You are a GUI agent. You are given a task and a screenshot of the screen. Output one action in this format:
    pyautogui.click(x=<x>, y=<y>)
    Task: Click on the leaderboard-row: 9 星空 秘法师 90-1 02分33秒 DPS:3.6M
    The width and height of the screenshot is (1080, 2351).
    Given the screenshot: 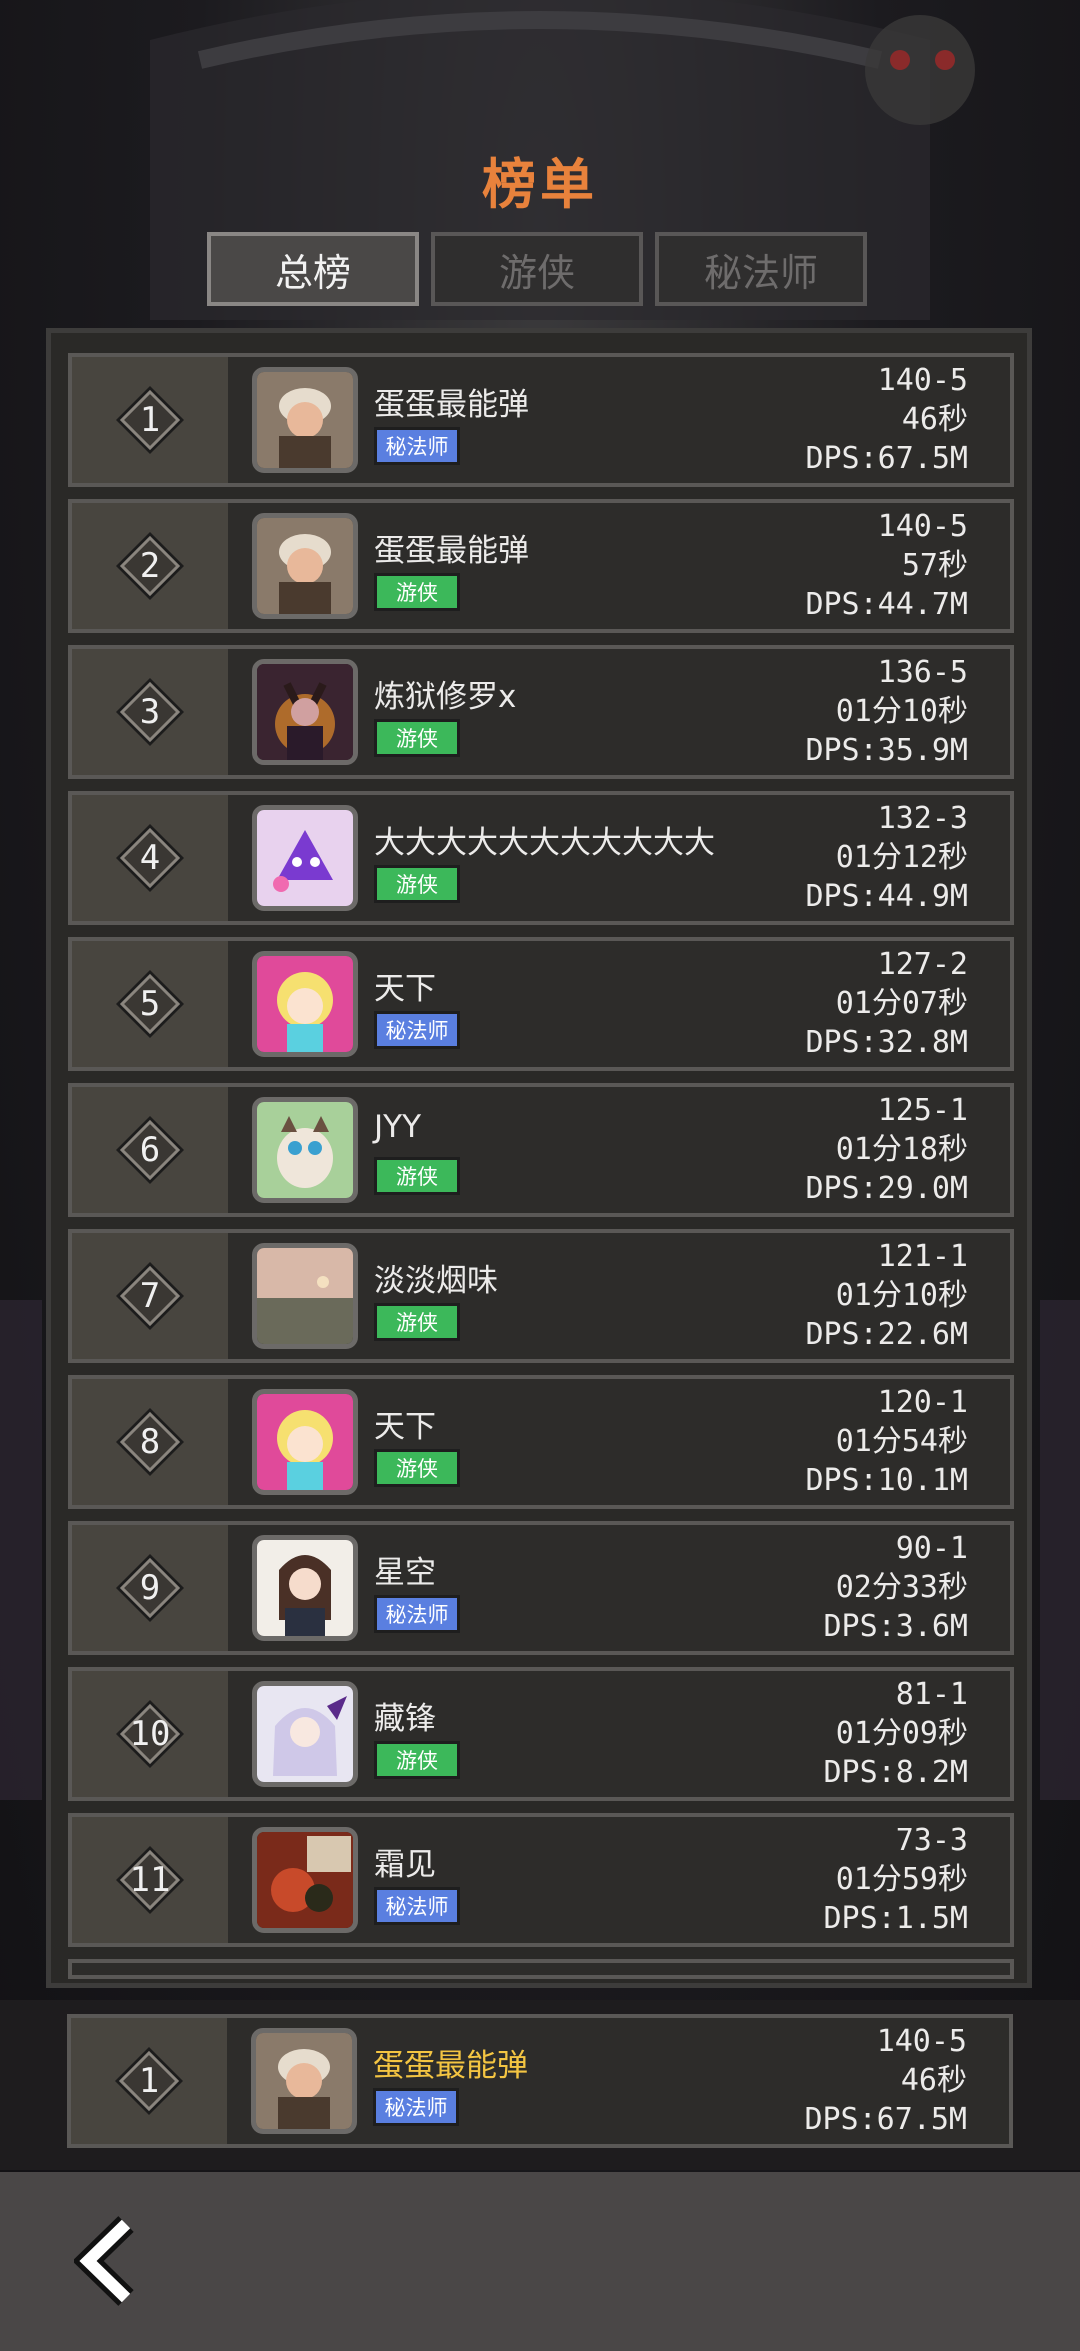 What is the action you would take?
    pyautogui.click(x=541, y=1588)
    